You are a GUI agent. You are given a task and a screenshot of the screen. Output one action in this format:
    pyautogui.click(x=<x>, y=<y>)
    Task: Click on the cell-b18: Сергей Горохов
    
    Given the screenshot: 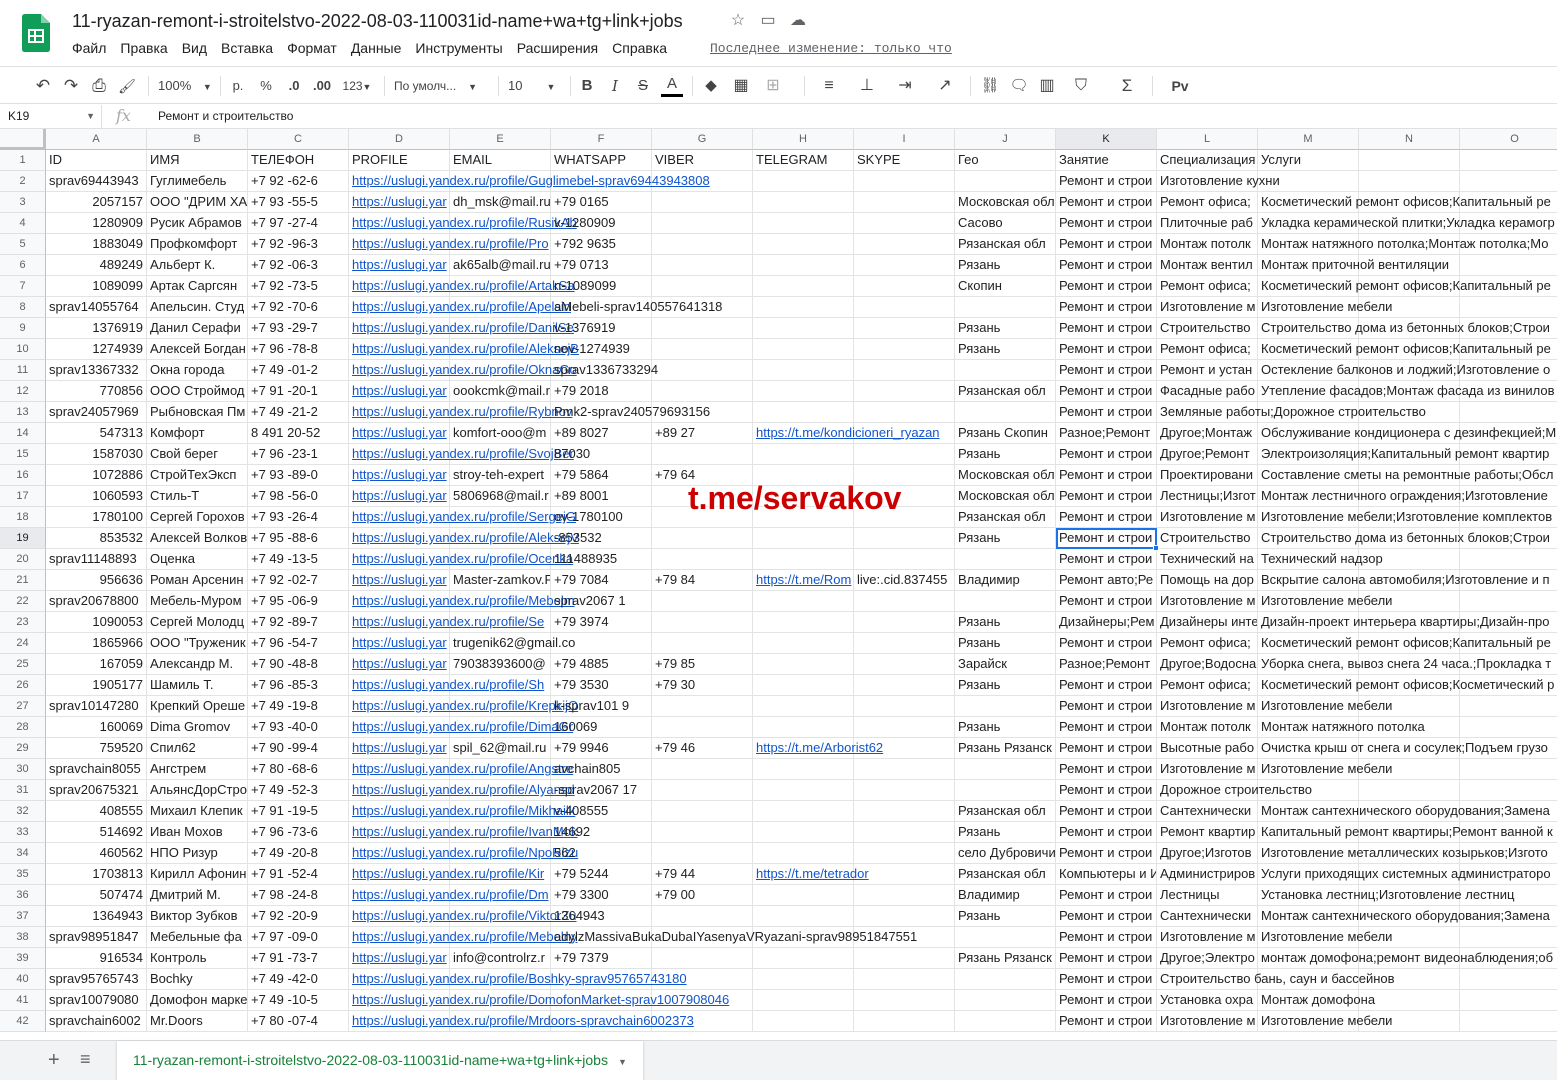 What is the action you would take?
    pyautogui.click(x=197, y=517)
    